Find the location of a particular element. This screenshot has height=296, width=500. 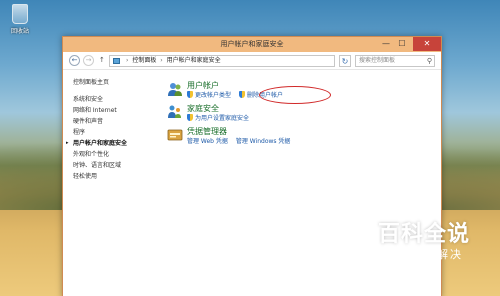

watermark: 百科全说 助你轻松解决 is located at coordinates (424, 242).